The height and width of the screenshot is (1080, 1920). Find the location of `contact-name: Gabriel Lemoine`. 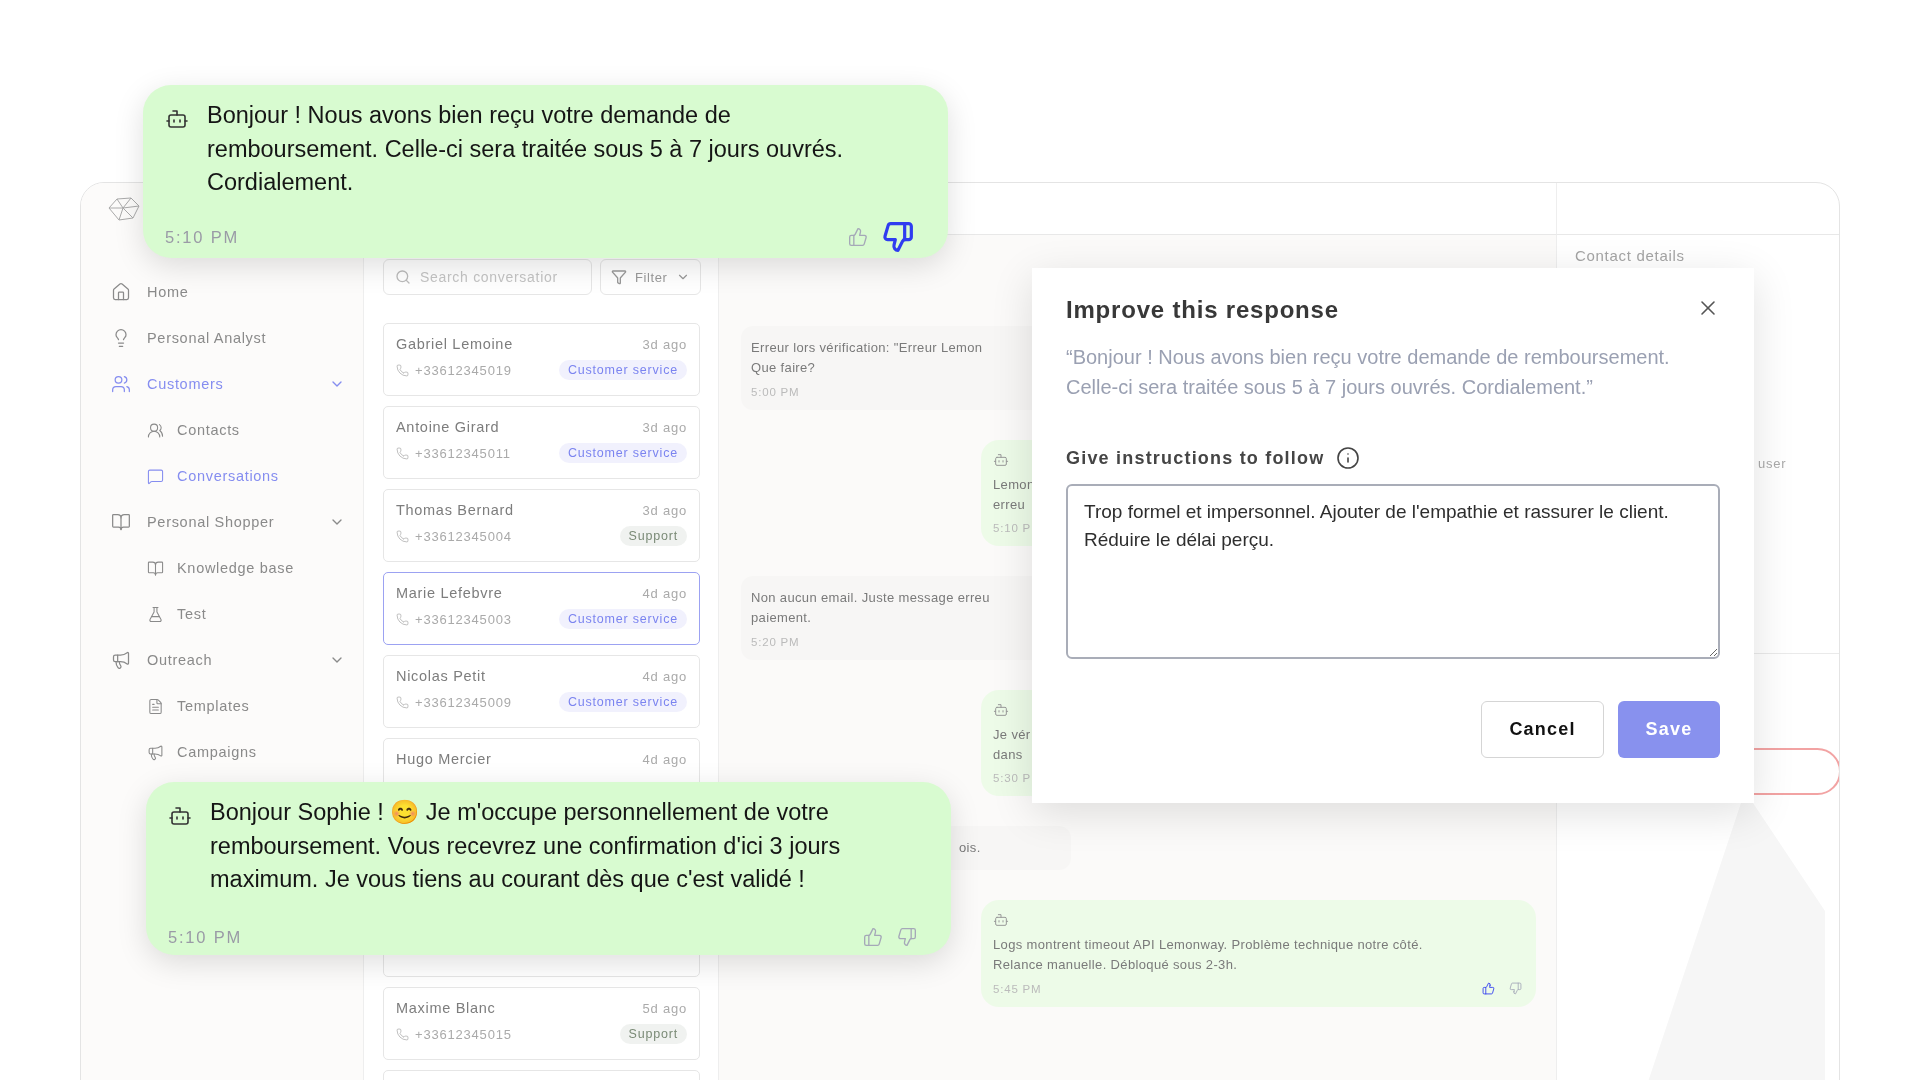

contact-name: Gabriel Lemoine is located at coordinates (454, 344).